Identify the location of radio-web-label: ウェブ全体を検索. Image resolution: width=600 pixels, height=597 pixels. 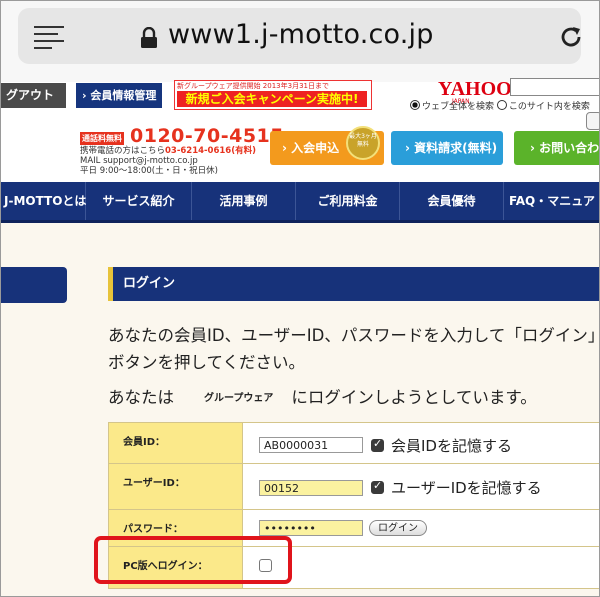
(458, 107).